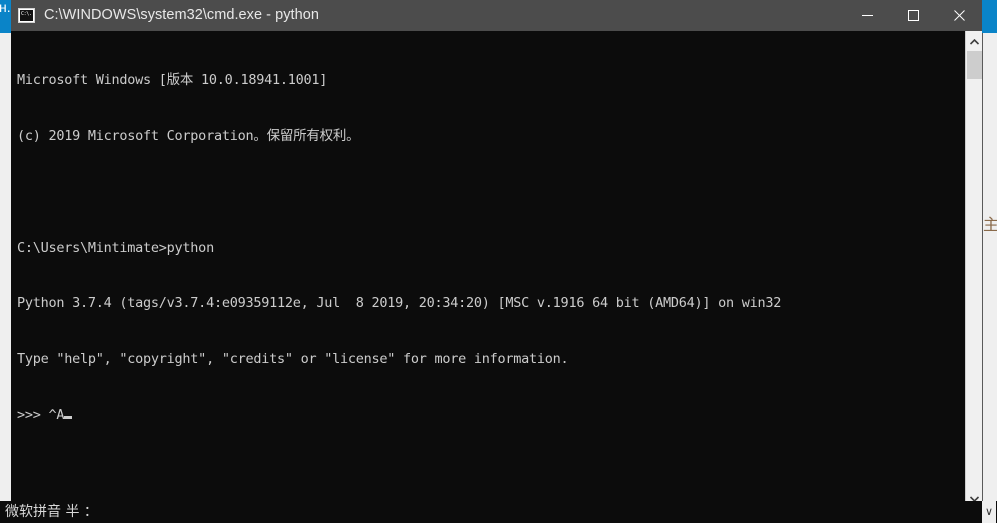 This screenshot has height=523, width=997. Describe the element at coordinates (973, 271) in the screenshot. I see `vertical-scrollbar` at that location.